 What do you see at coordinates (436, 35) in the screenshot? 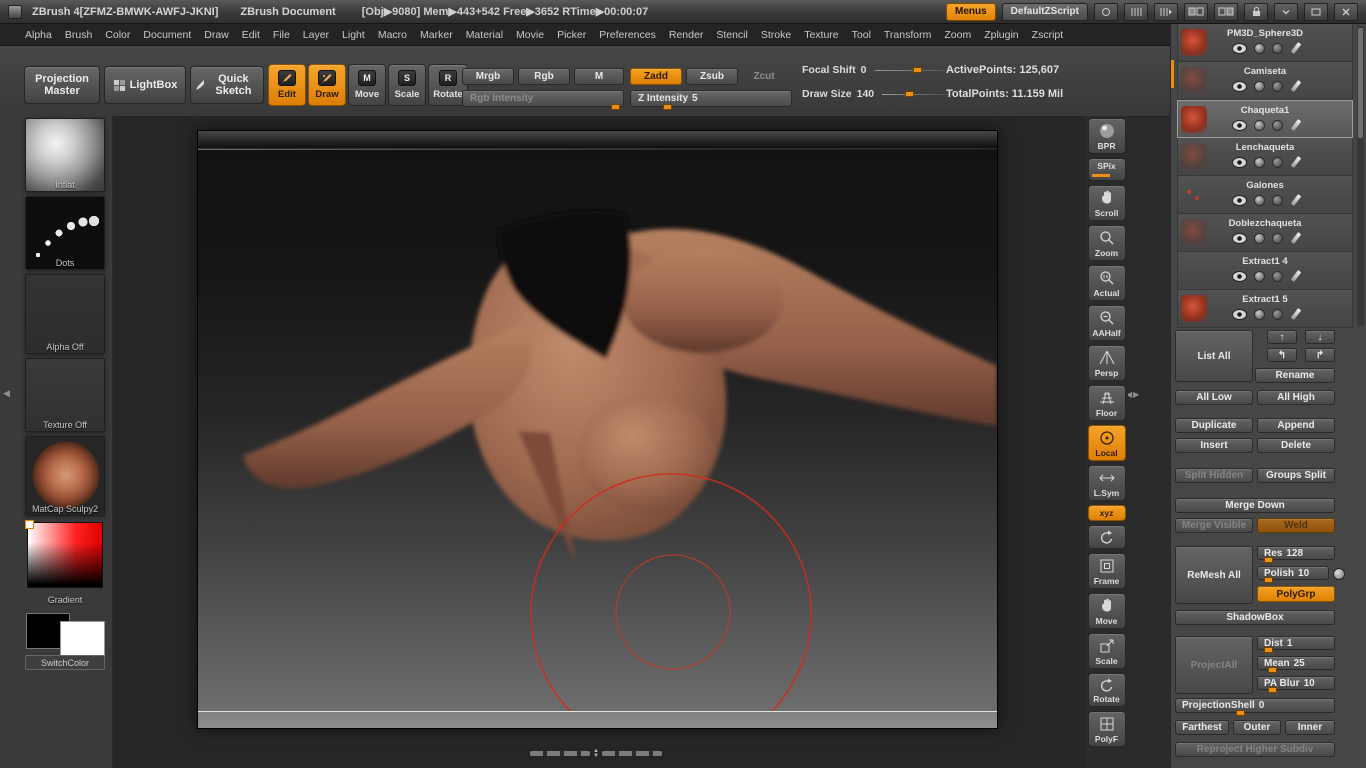
I see `menu-item-marker: Marker` at bounding box center [436, 35].